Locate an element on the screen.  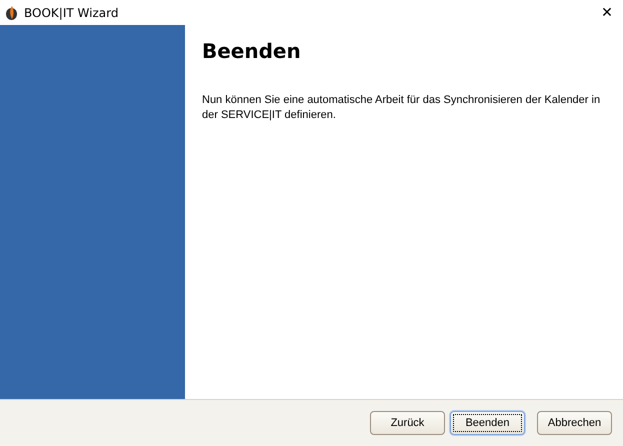
wizard-button: Beenden is located at coordinates (487, 423).